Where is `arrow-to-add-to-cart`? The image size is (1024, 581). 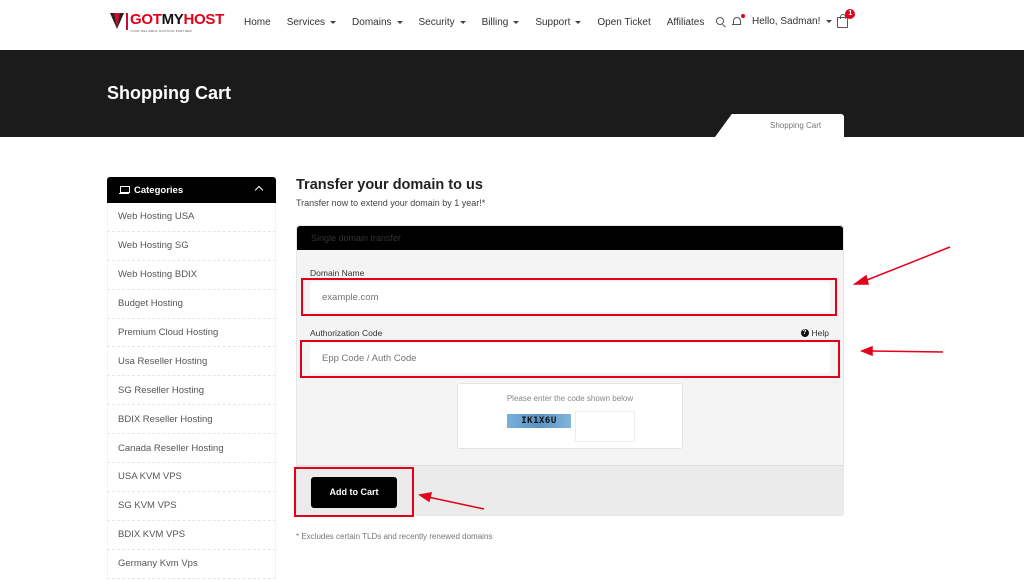 arrow-to-add-to-cart is located at coordinates (456, 503).